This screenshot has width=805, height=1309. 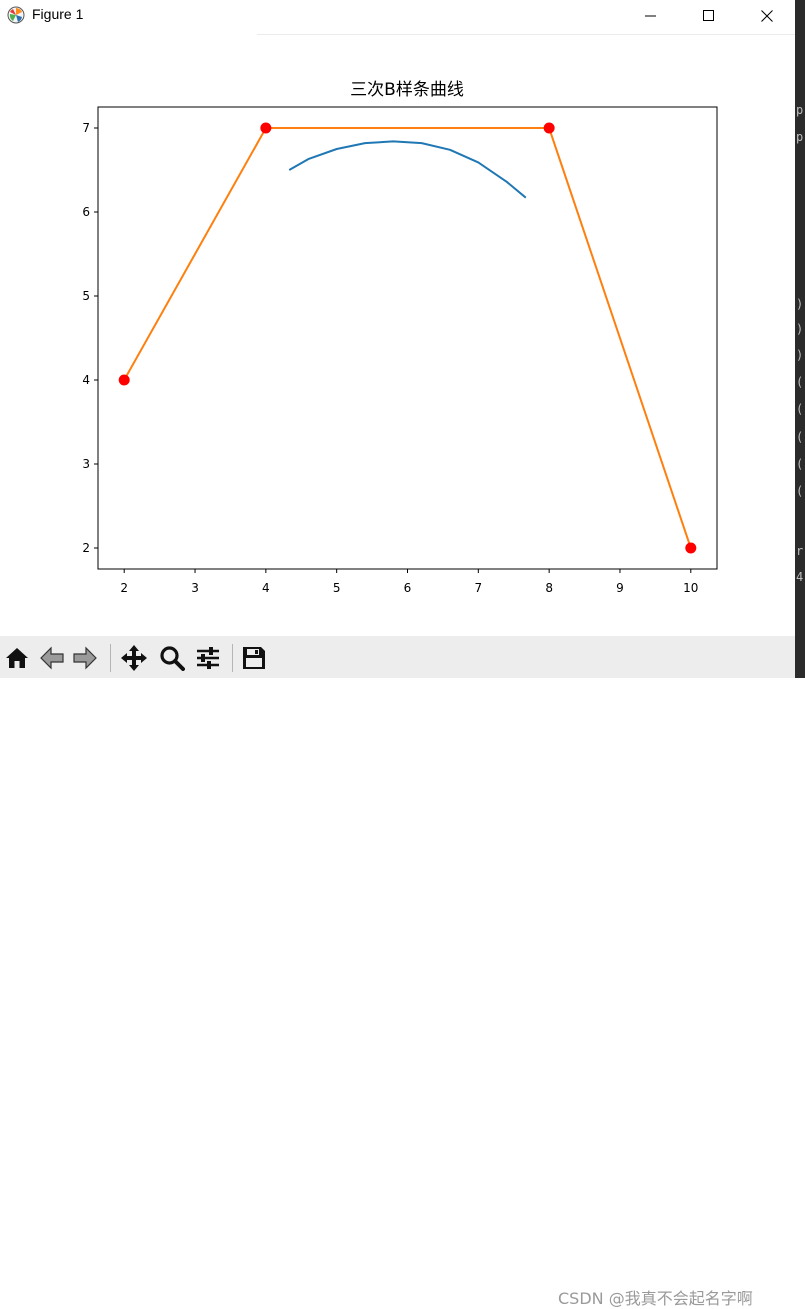 What do you see at coordinates (337, 588) in the screenshot?
I see `x-tick-label: 5` at bounding box center [337, 588].